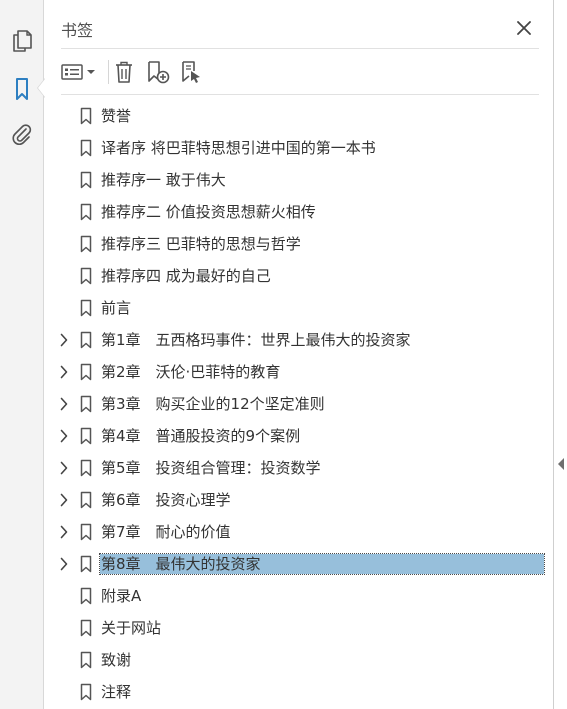 The height and width of the screenshot is (709, 567). Describe the element at coordinates (158, 72) in the screenshot. I see `new-bookmark-icon` at that location.